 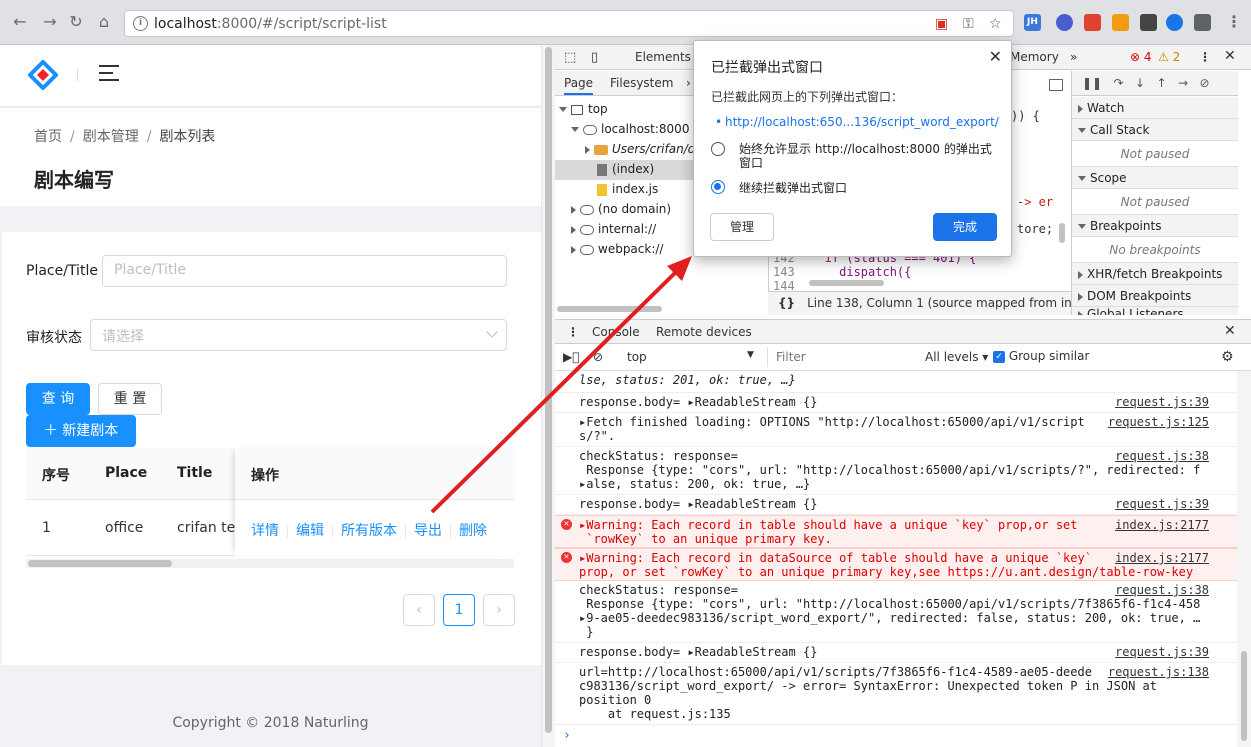 I want to click on tab-filesystem: Filesystem, so click(x=641, y=83).